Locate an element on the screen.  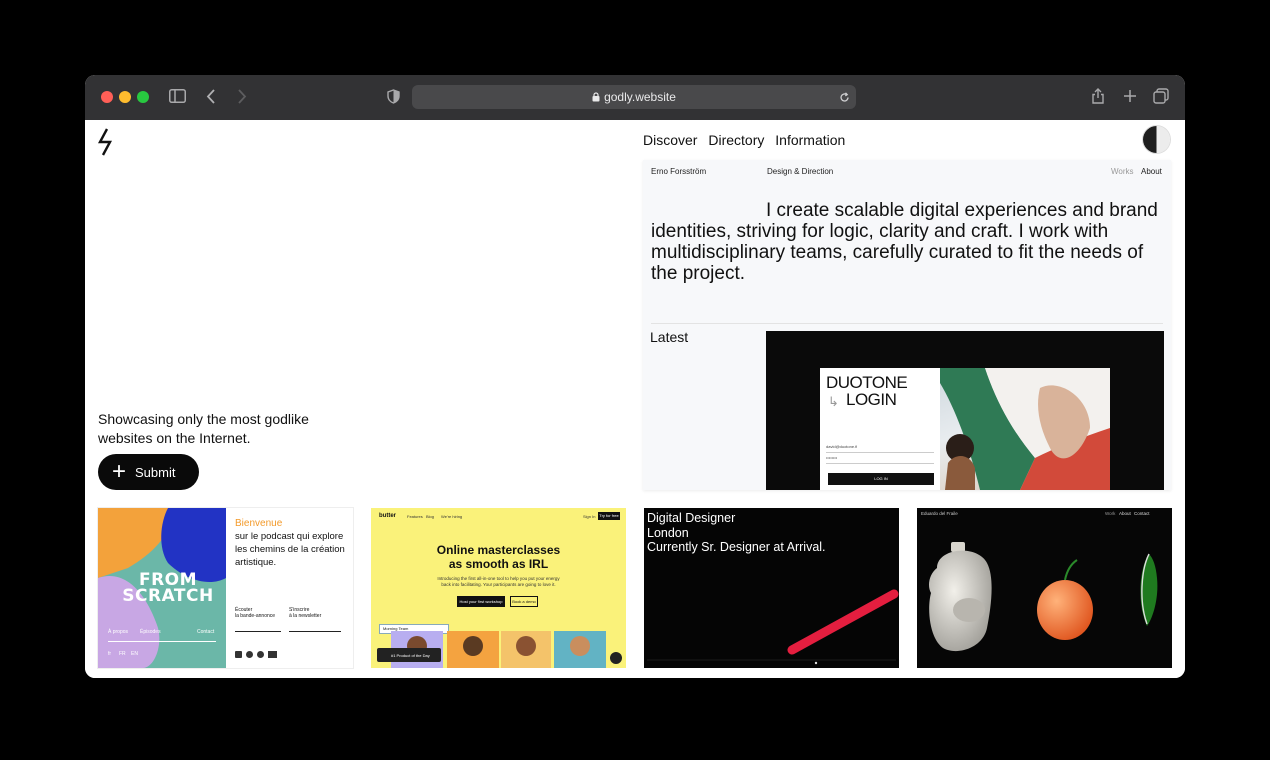
duotone-login-button: LOG IN is located at coordinates (881, 479).